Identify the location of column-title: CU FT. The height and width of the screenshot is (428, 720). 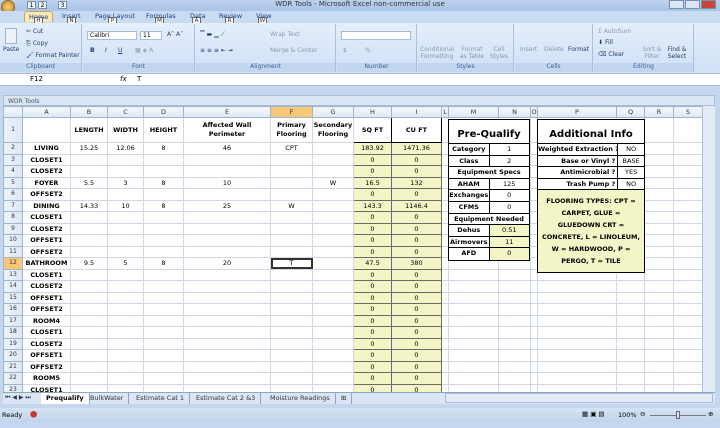
(416, 130).